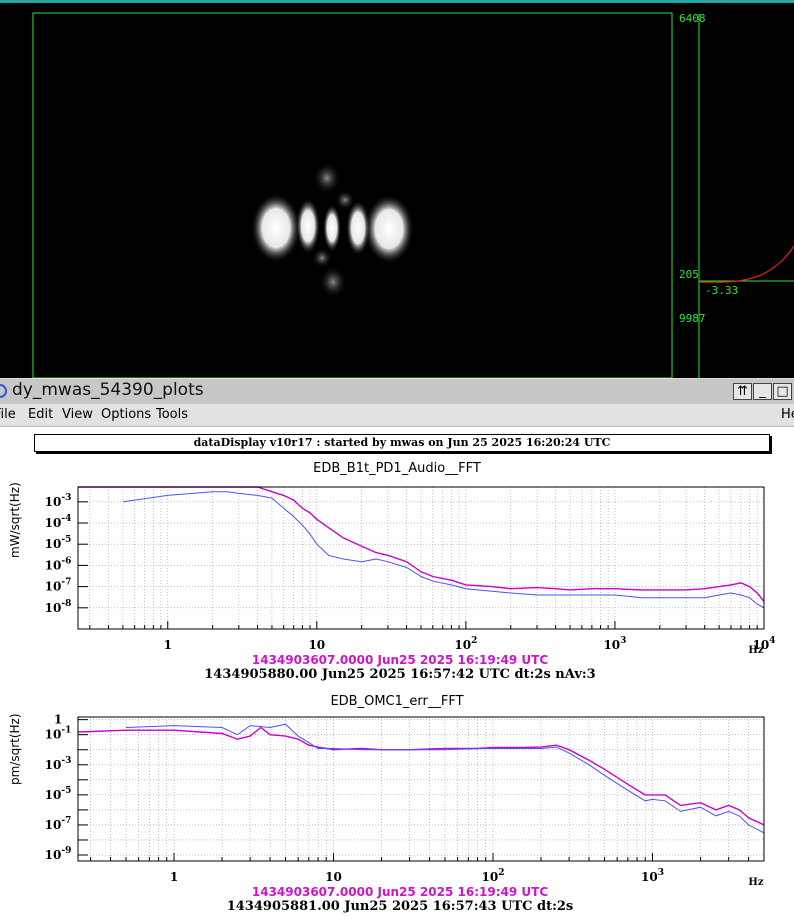 The image size is (794, 919). Describe the element at coordinates (397, 701) in the screenshot. I see `plot2-title: EDB_OMC1_err__FFT` at that location.